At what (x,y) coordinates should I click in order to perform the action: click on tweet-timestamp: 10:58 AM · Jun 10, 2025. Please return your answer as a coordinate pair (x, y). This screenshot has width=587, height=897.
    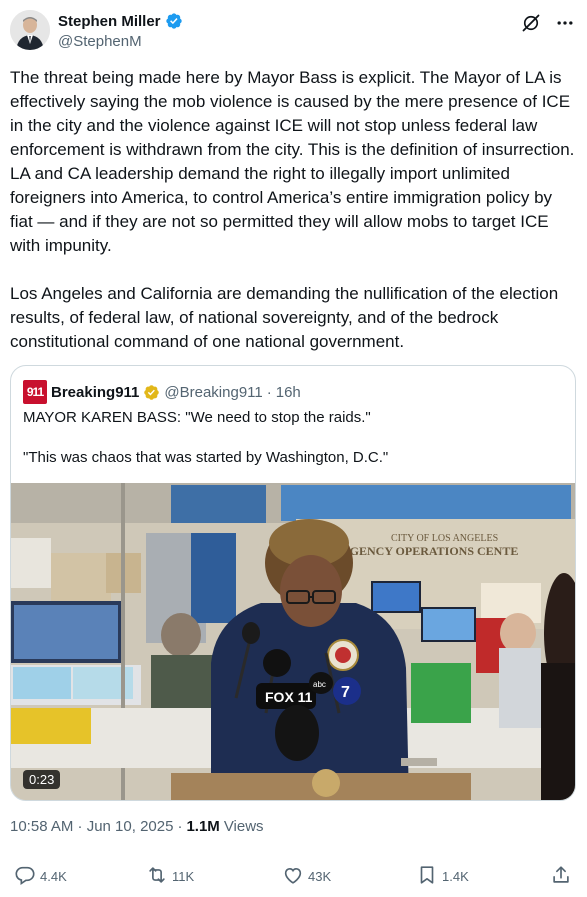
    Looking at the image, I should click on (91, 826).